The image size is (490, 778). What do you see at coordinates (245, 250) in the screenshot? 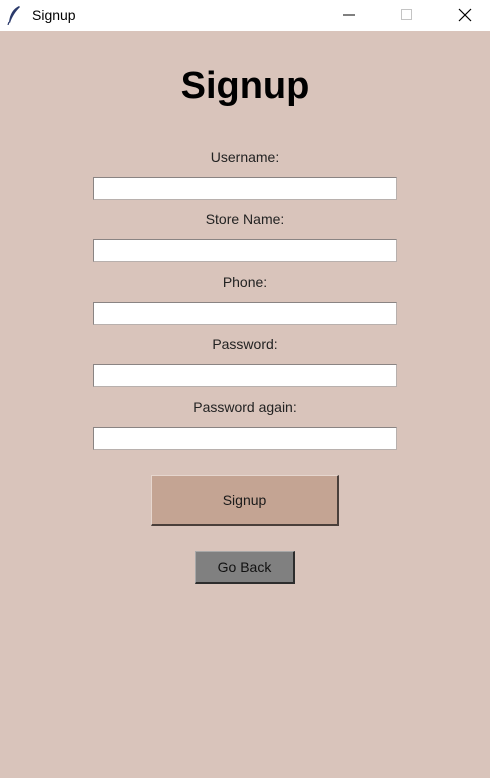
I see `store-name-field` at bounding box center [245, 250].